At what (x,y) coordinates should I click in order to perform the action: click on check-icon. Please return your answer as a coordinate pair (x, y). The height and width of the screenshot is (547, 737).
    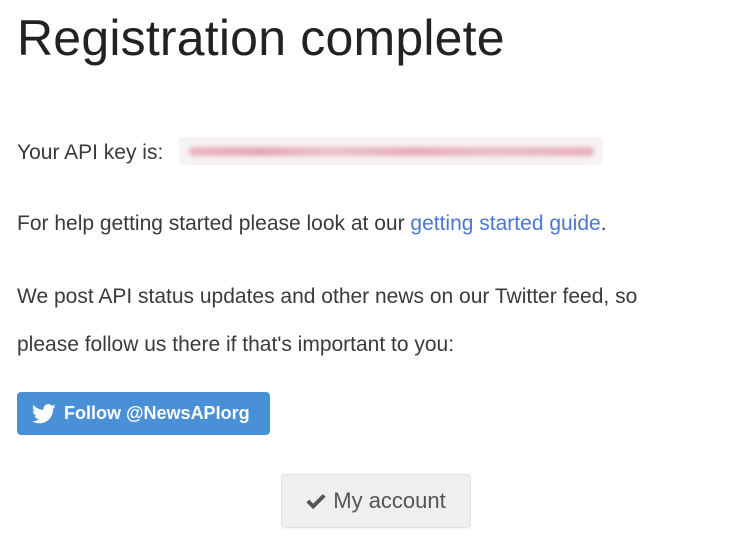
    Looking at the image, I should click on (316, 501).